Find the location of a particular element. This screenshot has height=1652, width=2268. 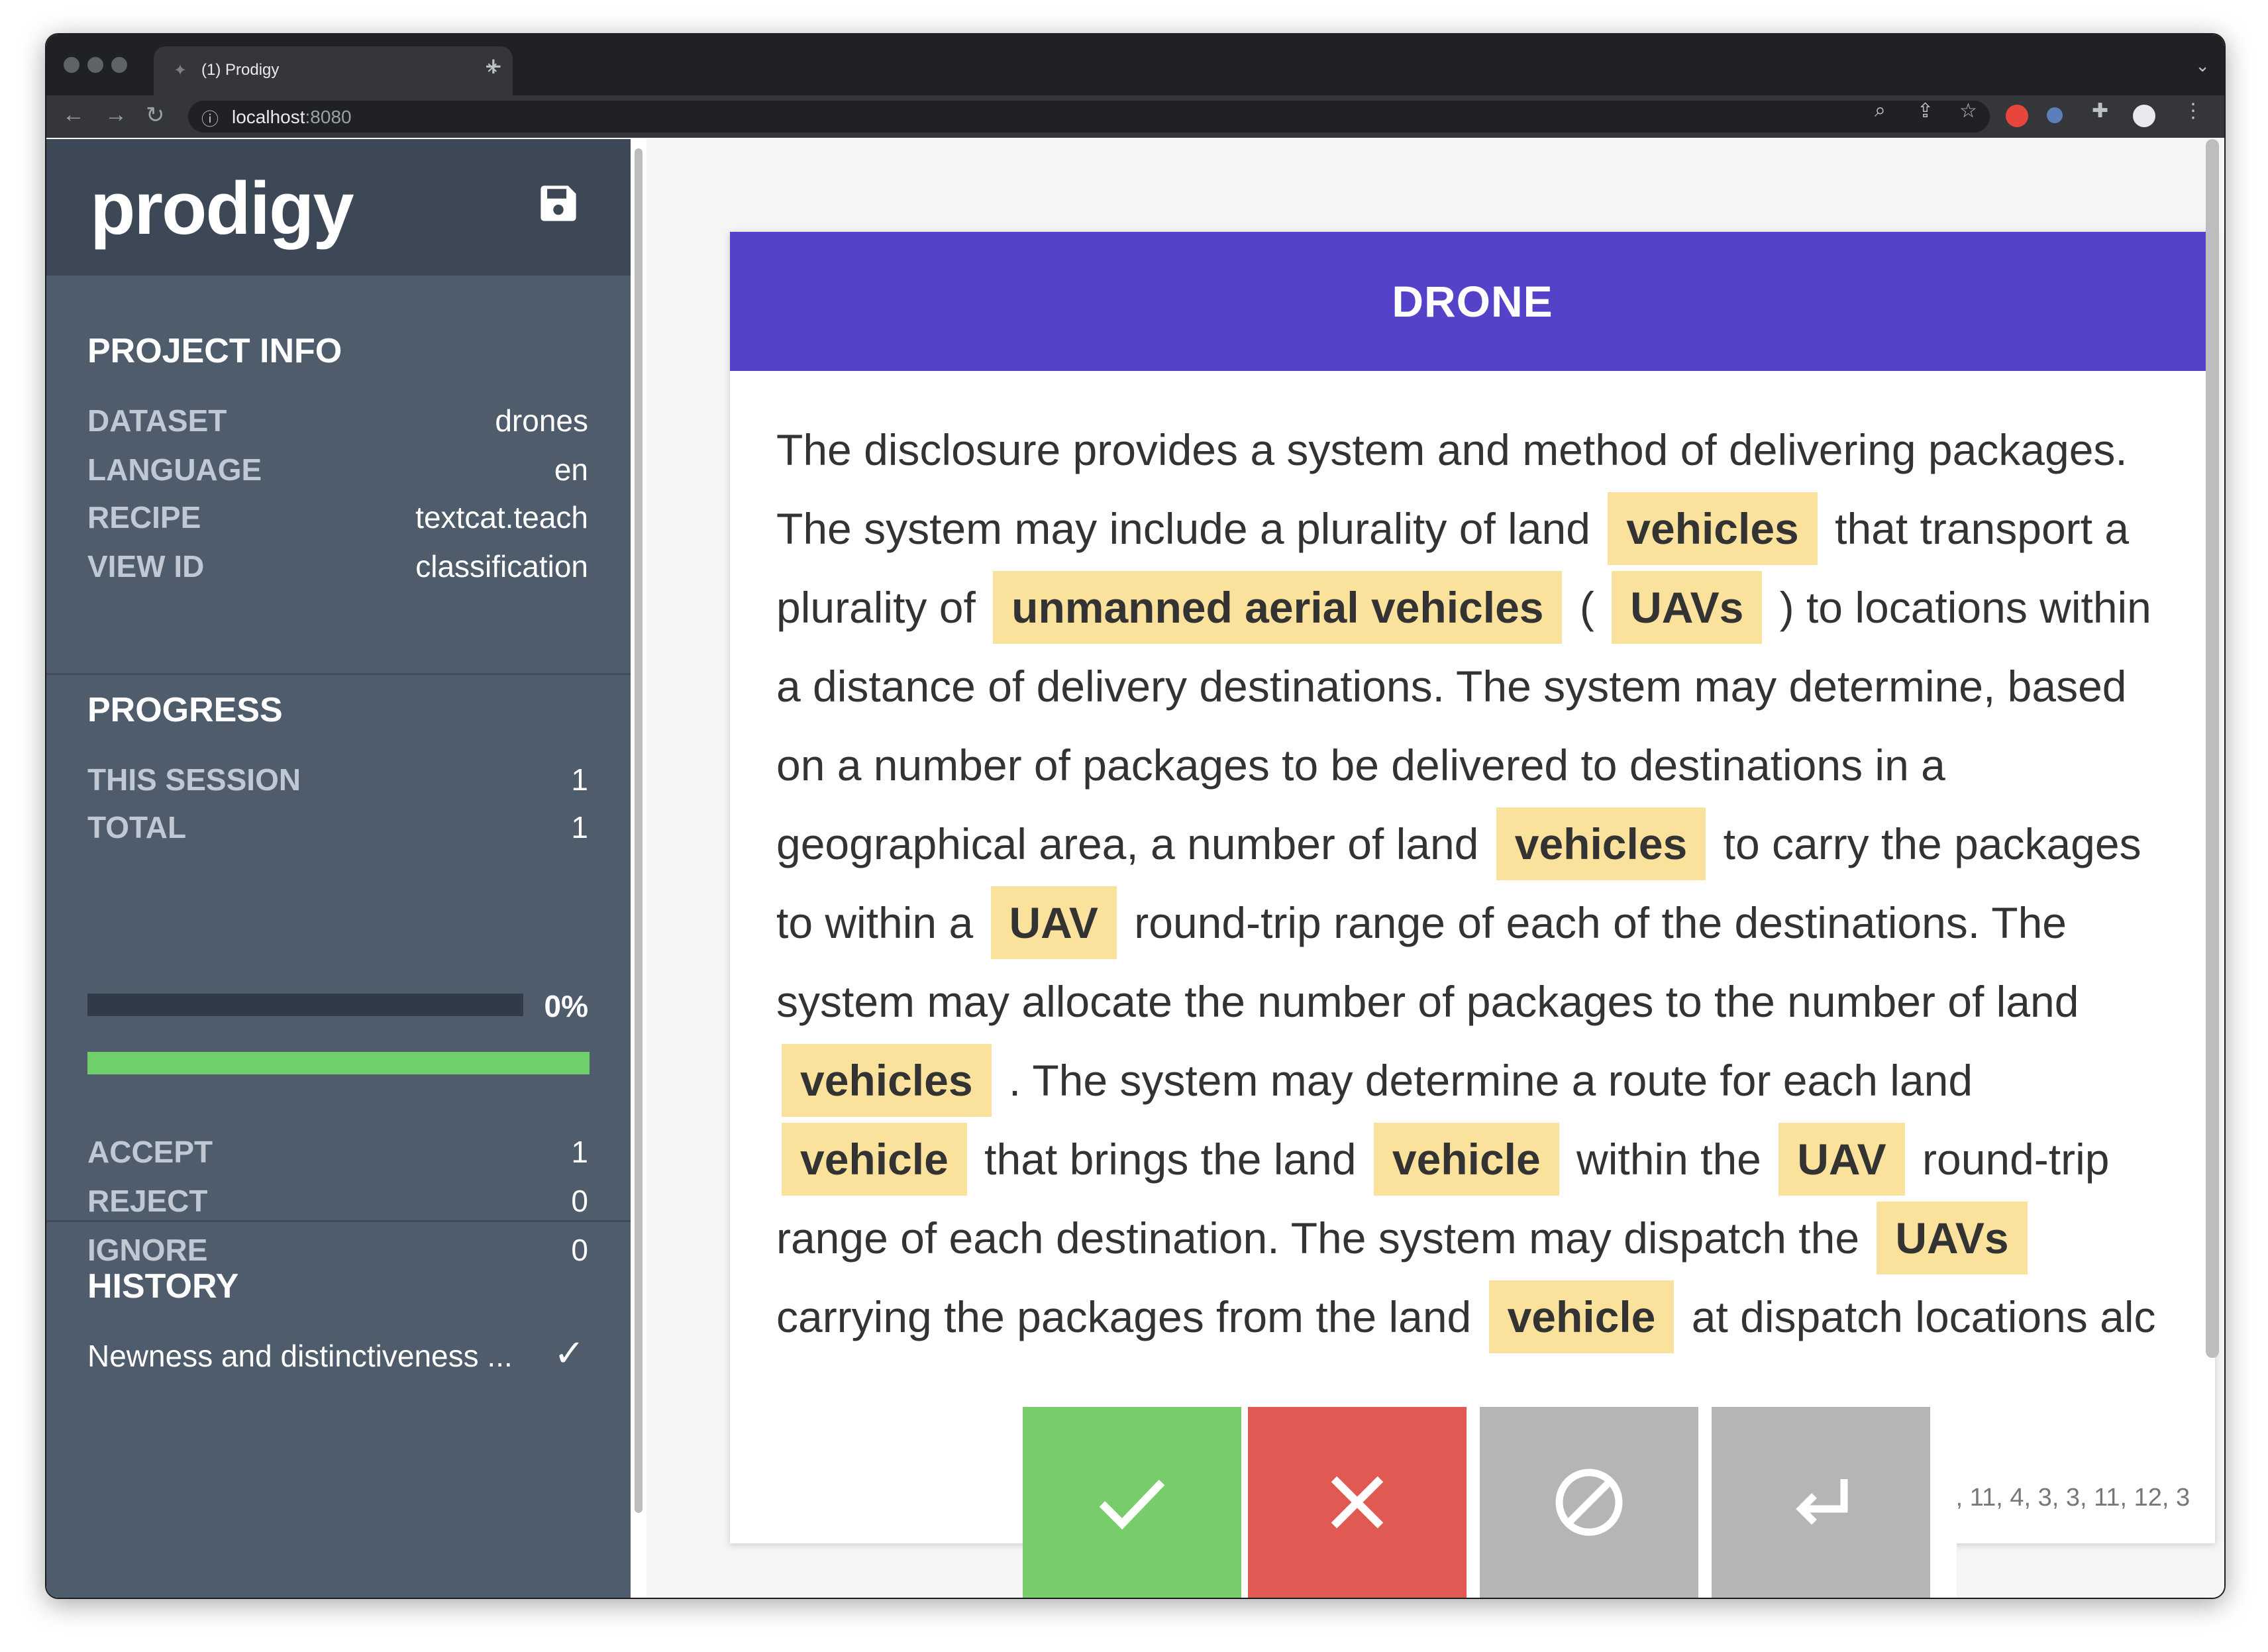

browser-tab: ✦ (1) Prodigy × is located at coordinates (333, 70).